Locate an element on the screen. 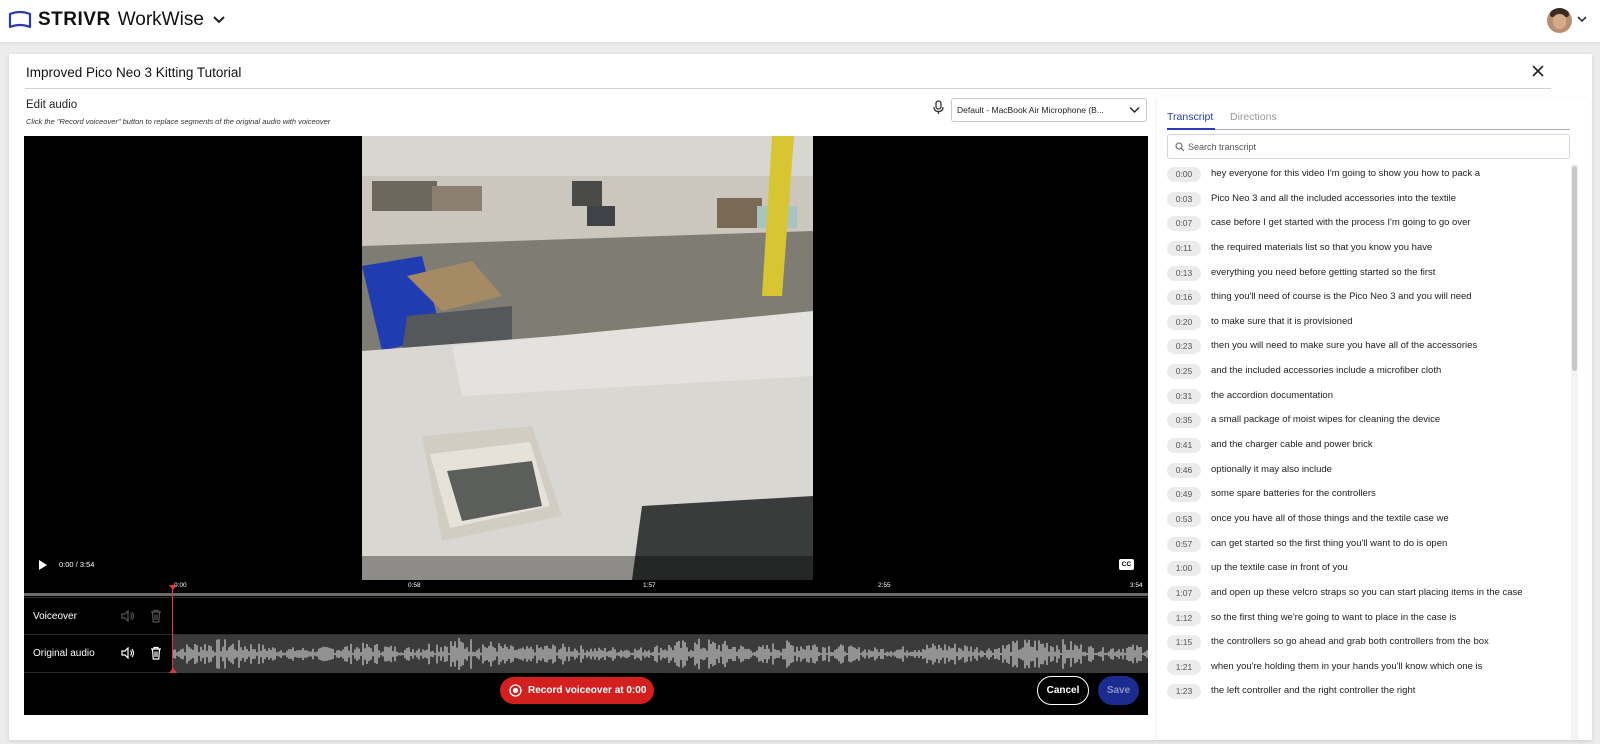 The image size is (1600, 744). voiceover-track: Voiceover is located at coordinates (586, 616).